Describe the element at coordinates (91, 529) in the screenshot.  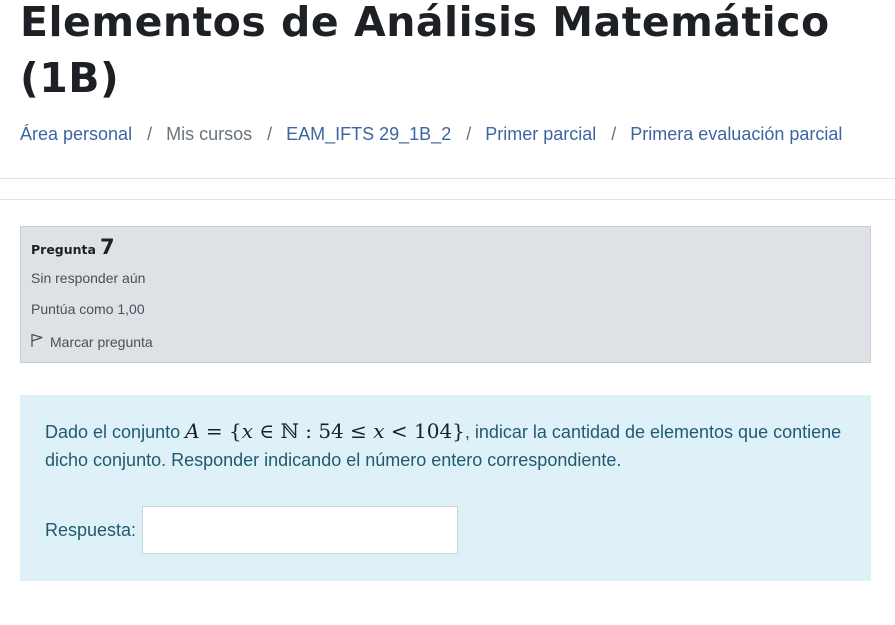
I see `answer-label: Respuesta:` at that location.